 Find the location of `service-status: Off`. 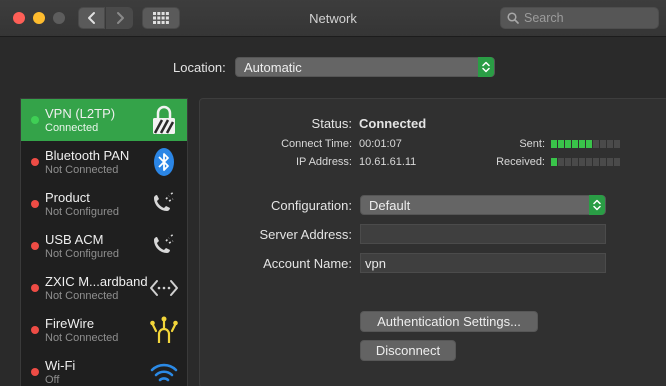

service-status: Off is located at coordinates (52, 380).